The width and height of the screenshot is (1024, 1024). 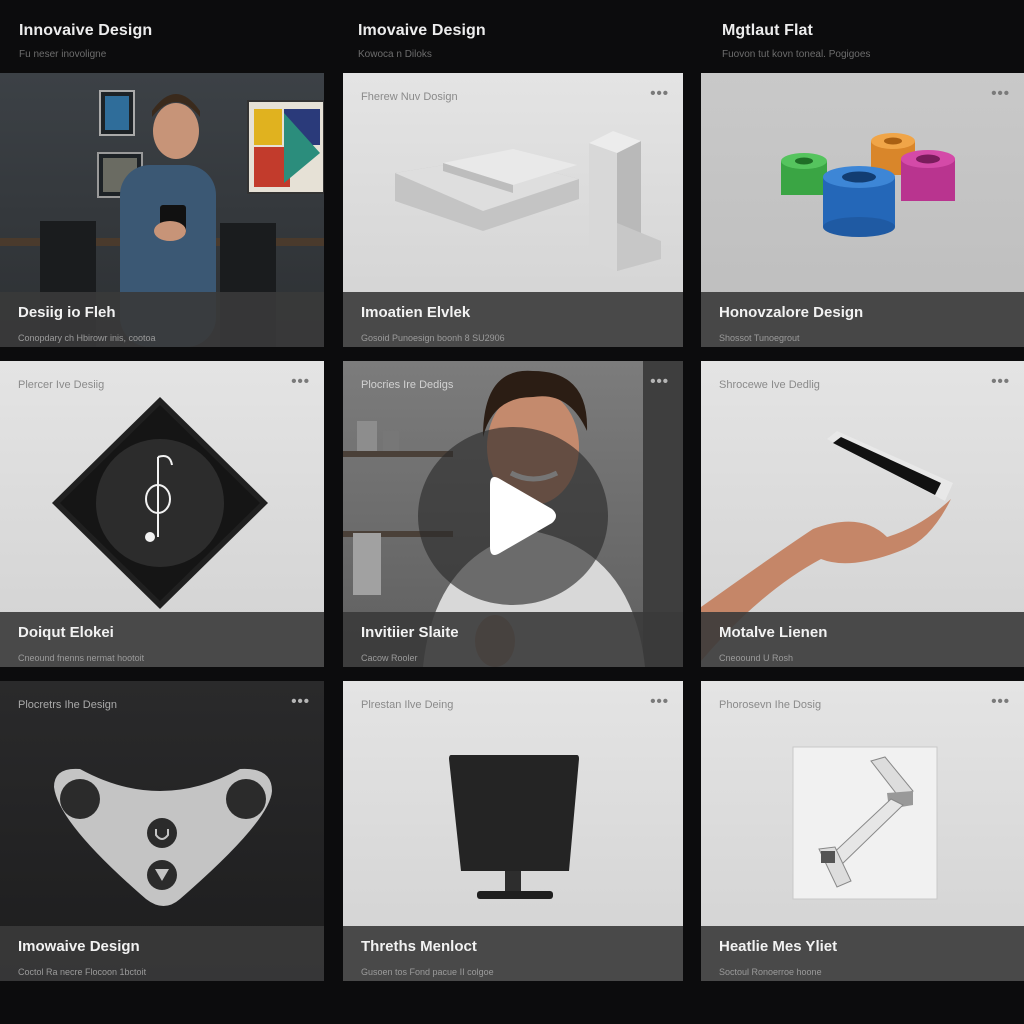 What do you see at coordinates (756, 658) in the screenshot?
I see `card-subtitle: Cneoound U Rosh` at bounding box center [756, 658].